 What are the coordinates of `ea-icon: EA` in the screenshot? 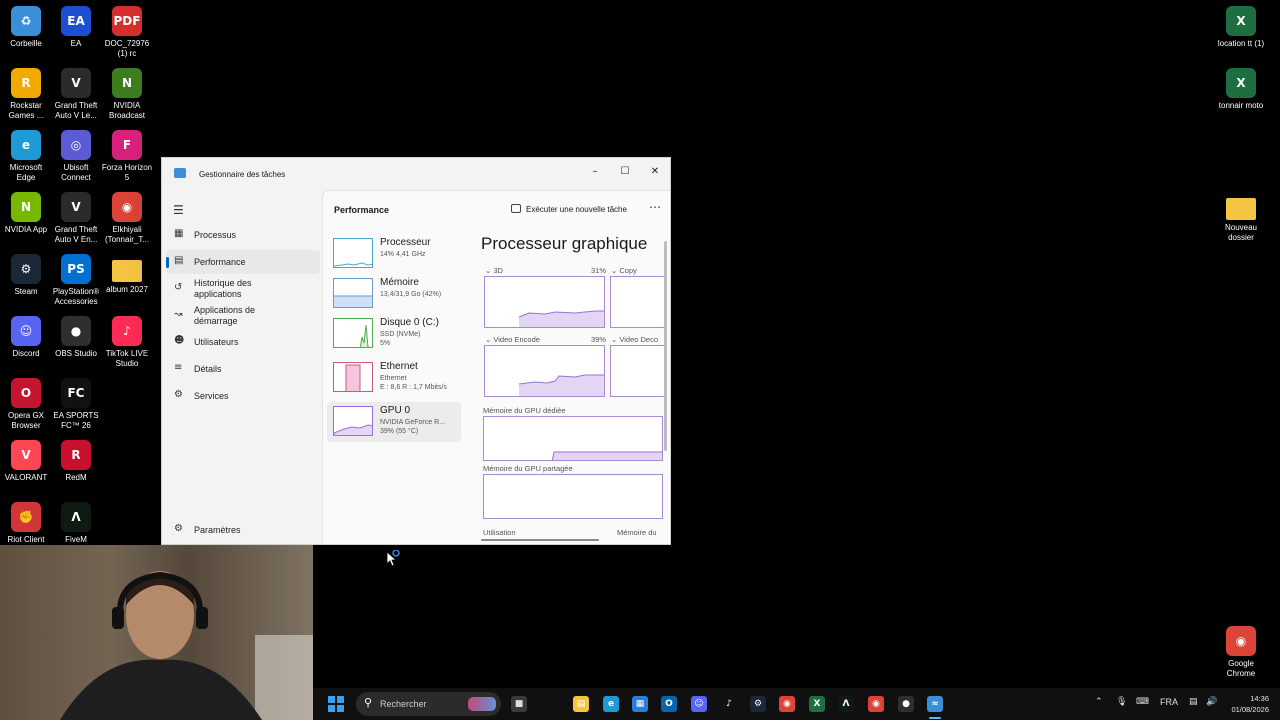 It's located at (76, 21).